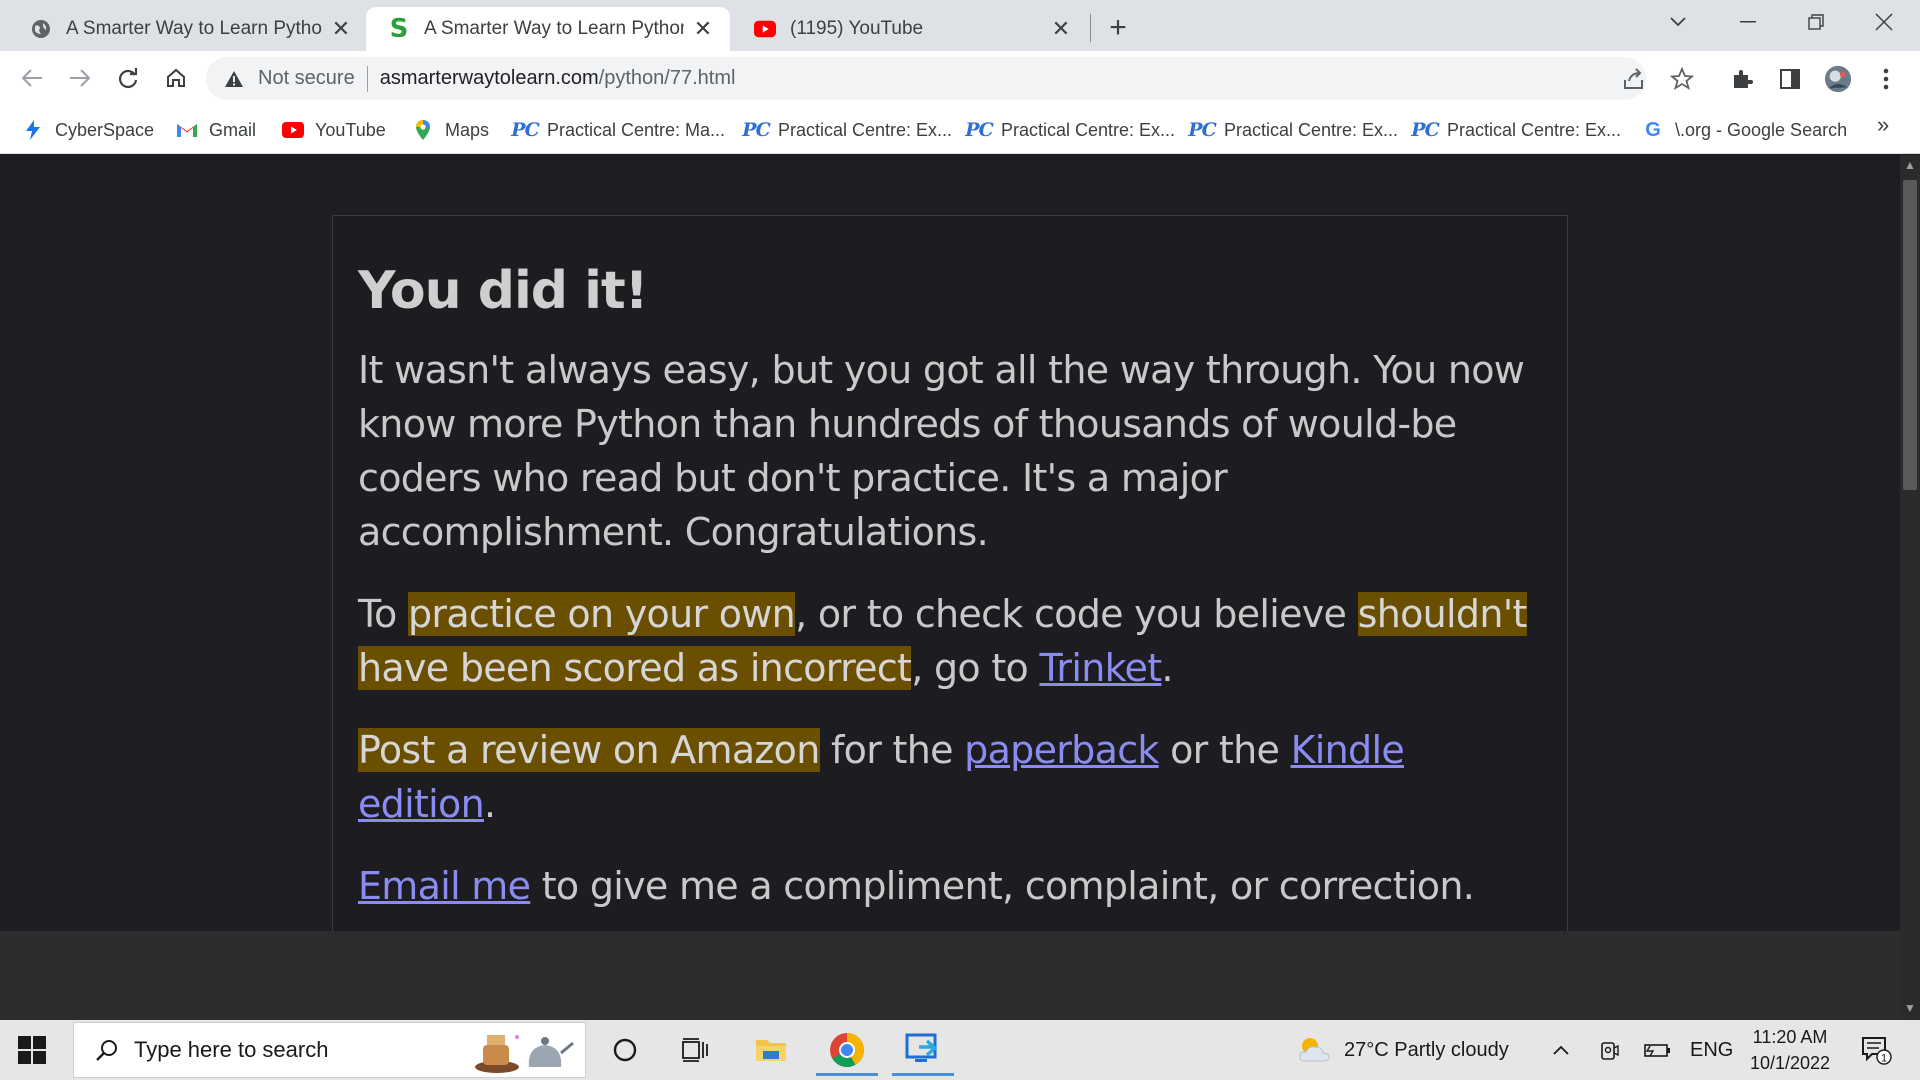 Image resolution: width=1920 pixels, height=1080 pixels. What do you see at coordinates (32, 78) in the screenshot?
I see `back-icon` at bounding box center [32, 78].